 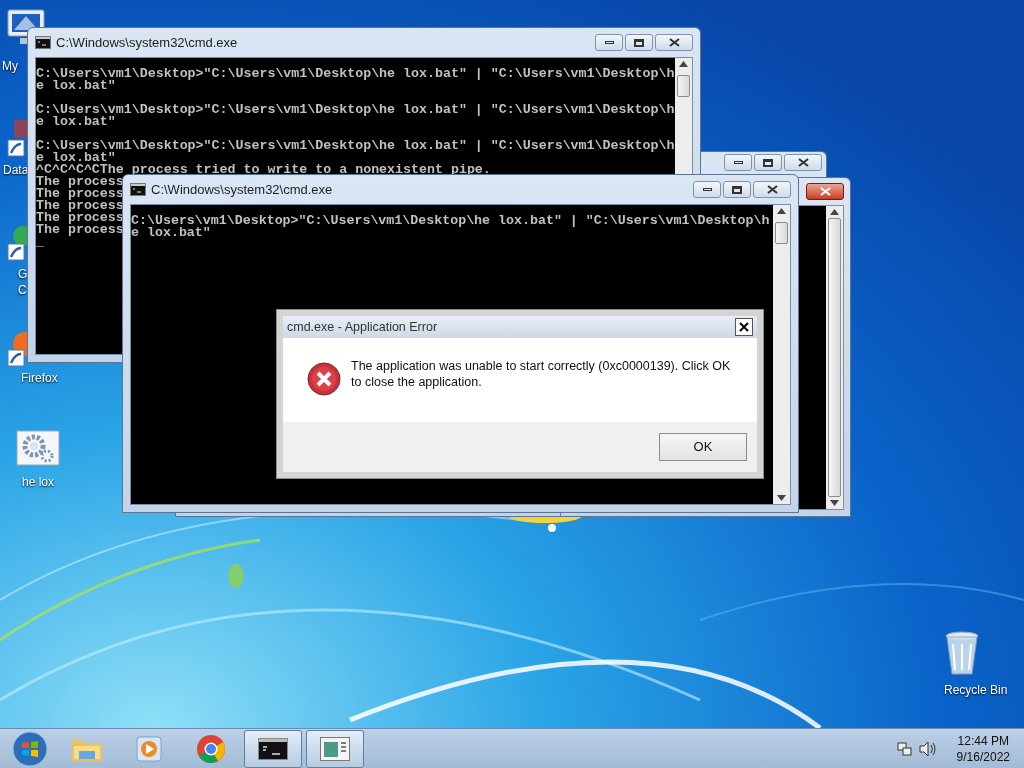 I want to click on media-player-icon, so click(x=149, y=748).